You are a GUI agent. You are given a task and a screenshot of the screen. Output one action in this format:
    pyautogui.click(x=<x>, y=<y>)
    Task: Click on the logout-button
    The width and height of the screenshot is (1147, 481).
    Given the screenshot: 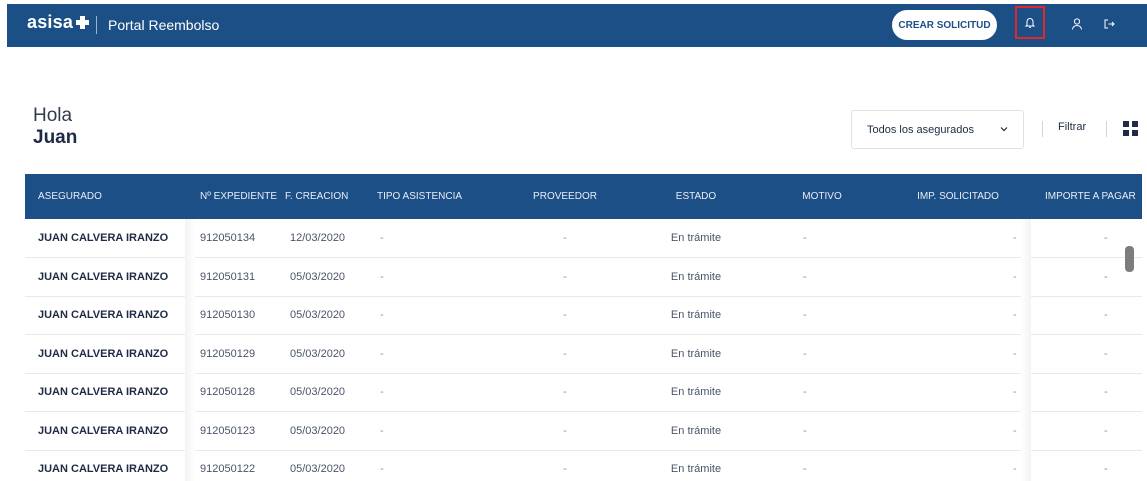 What is the action you would take?
    pyautogui.click(x=1109, y=24)
    